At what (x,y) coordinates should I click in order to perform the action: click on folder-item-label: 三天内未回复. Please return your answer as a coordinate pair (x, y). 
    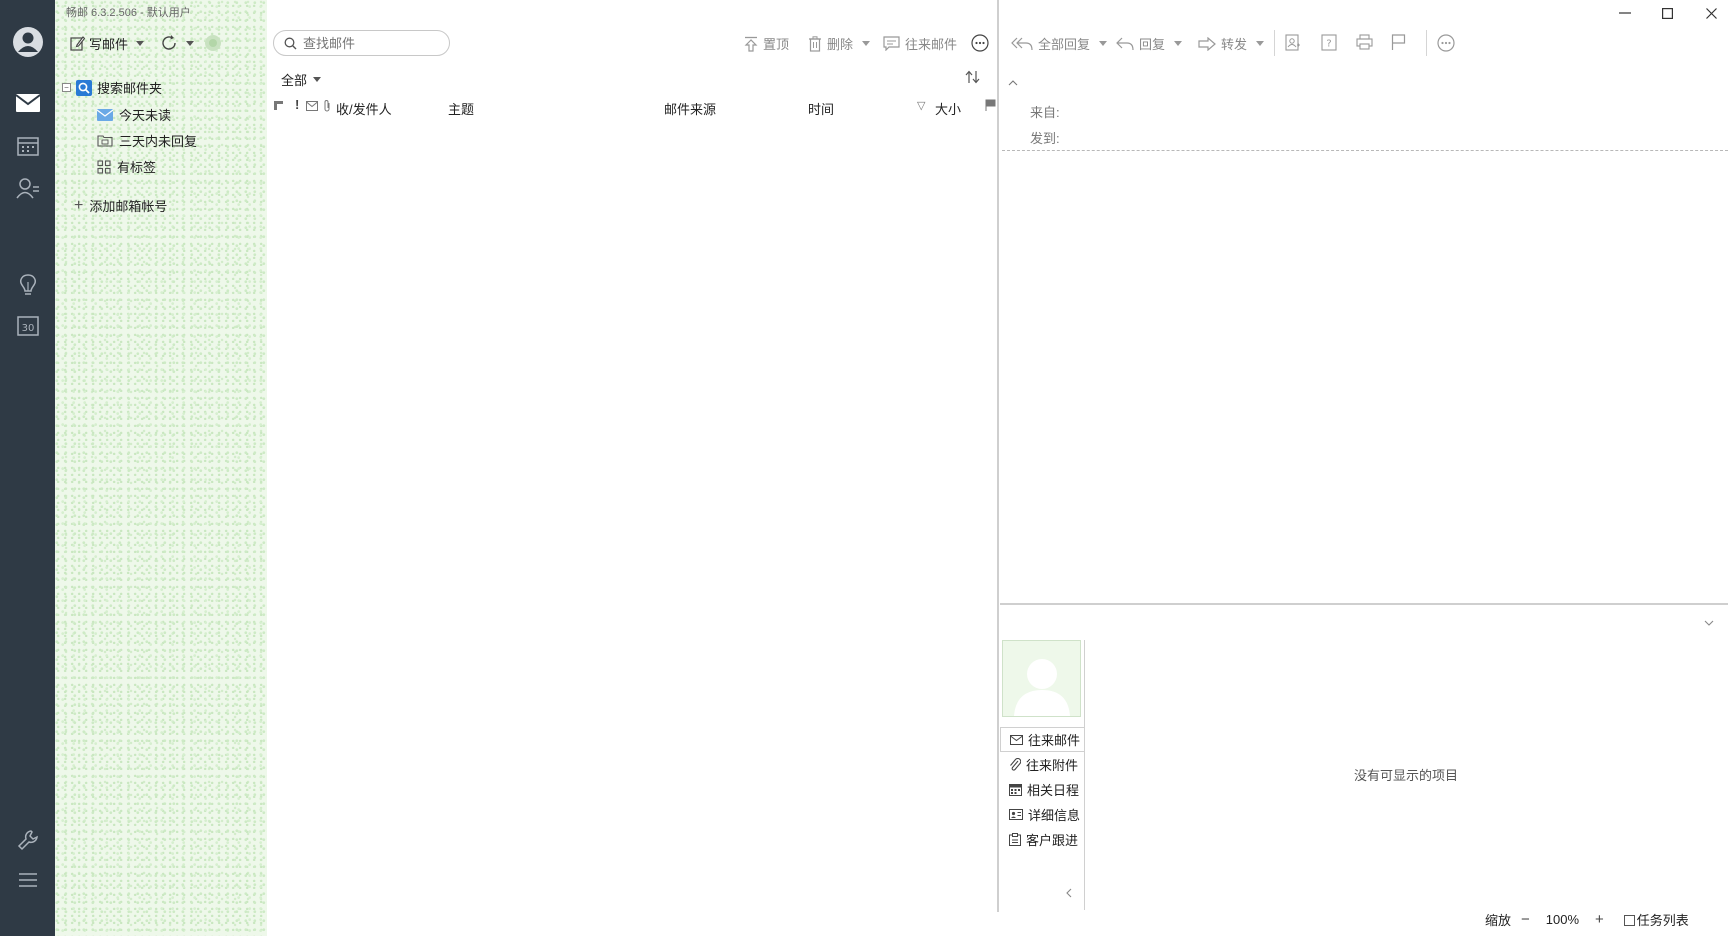
    Looking at the image, I should click on (158, 141).